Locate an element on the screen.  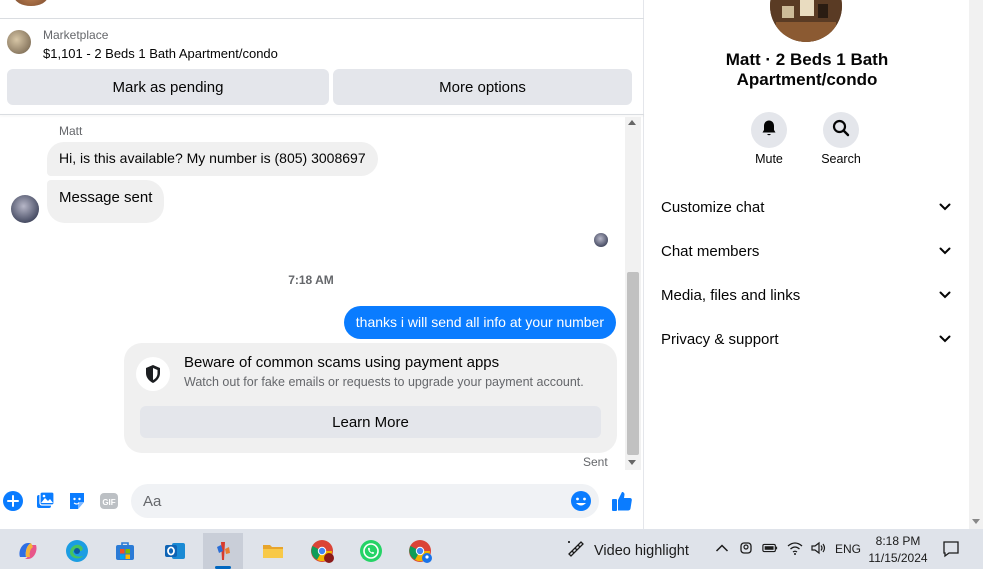
edge-icon is located at coordinates (77, 551).